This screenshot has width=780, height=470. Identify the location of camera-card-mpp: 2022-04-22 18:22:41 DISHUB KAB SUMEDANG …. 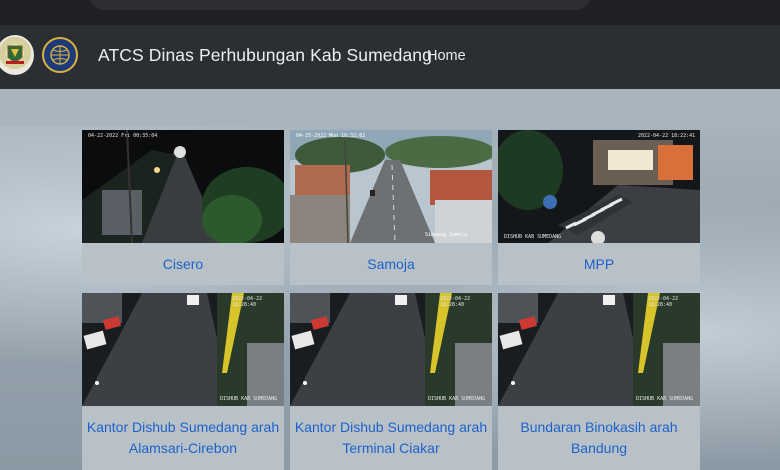
(599, 207).